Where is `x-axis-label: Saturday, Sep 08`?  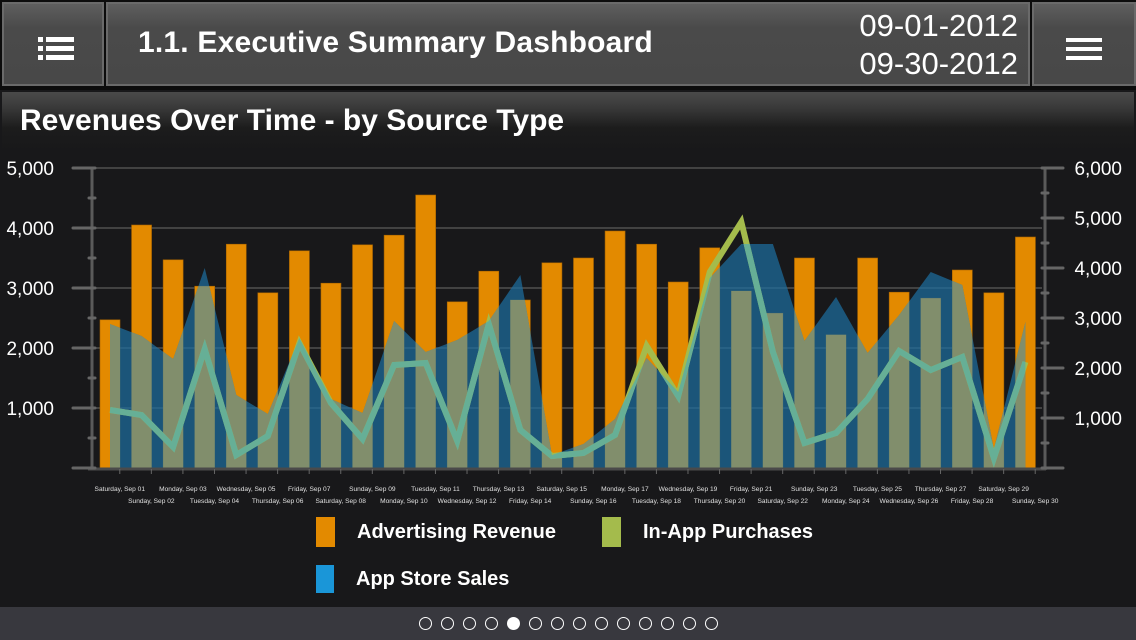 x-axis-label: Saturday, Sep 08 is located at coordinates (341, 501).